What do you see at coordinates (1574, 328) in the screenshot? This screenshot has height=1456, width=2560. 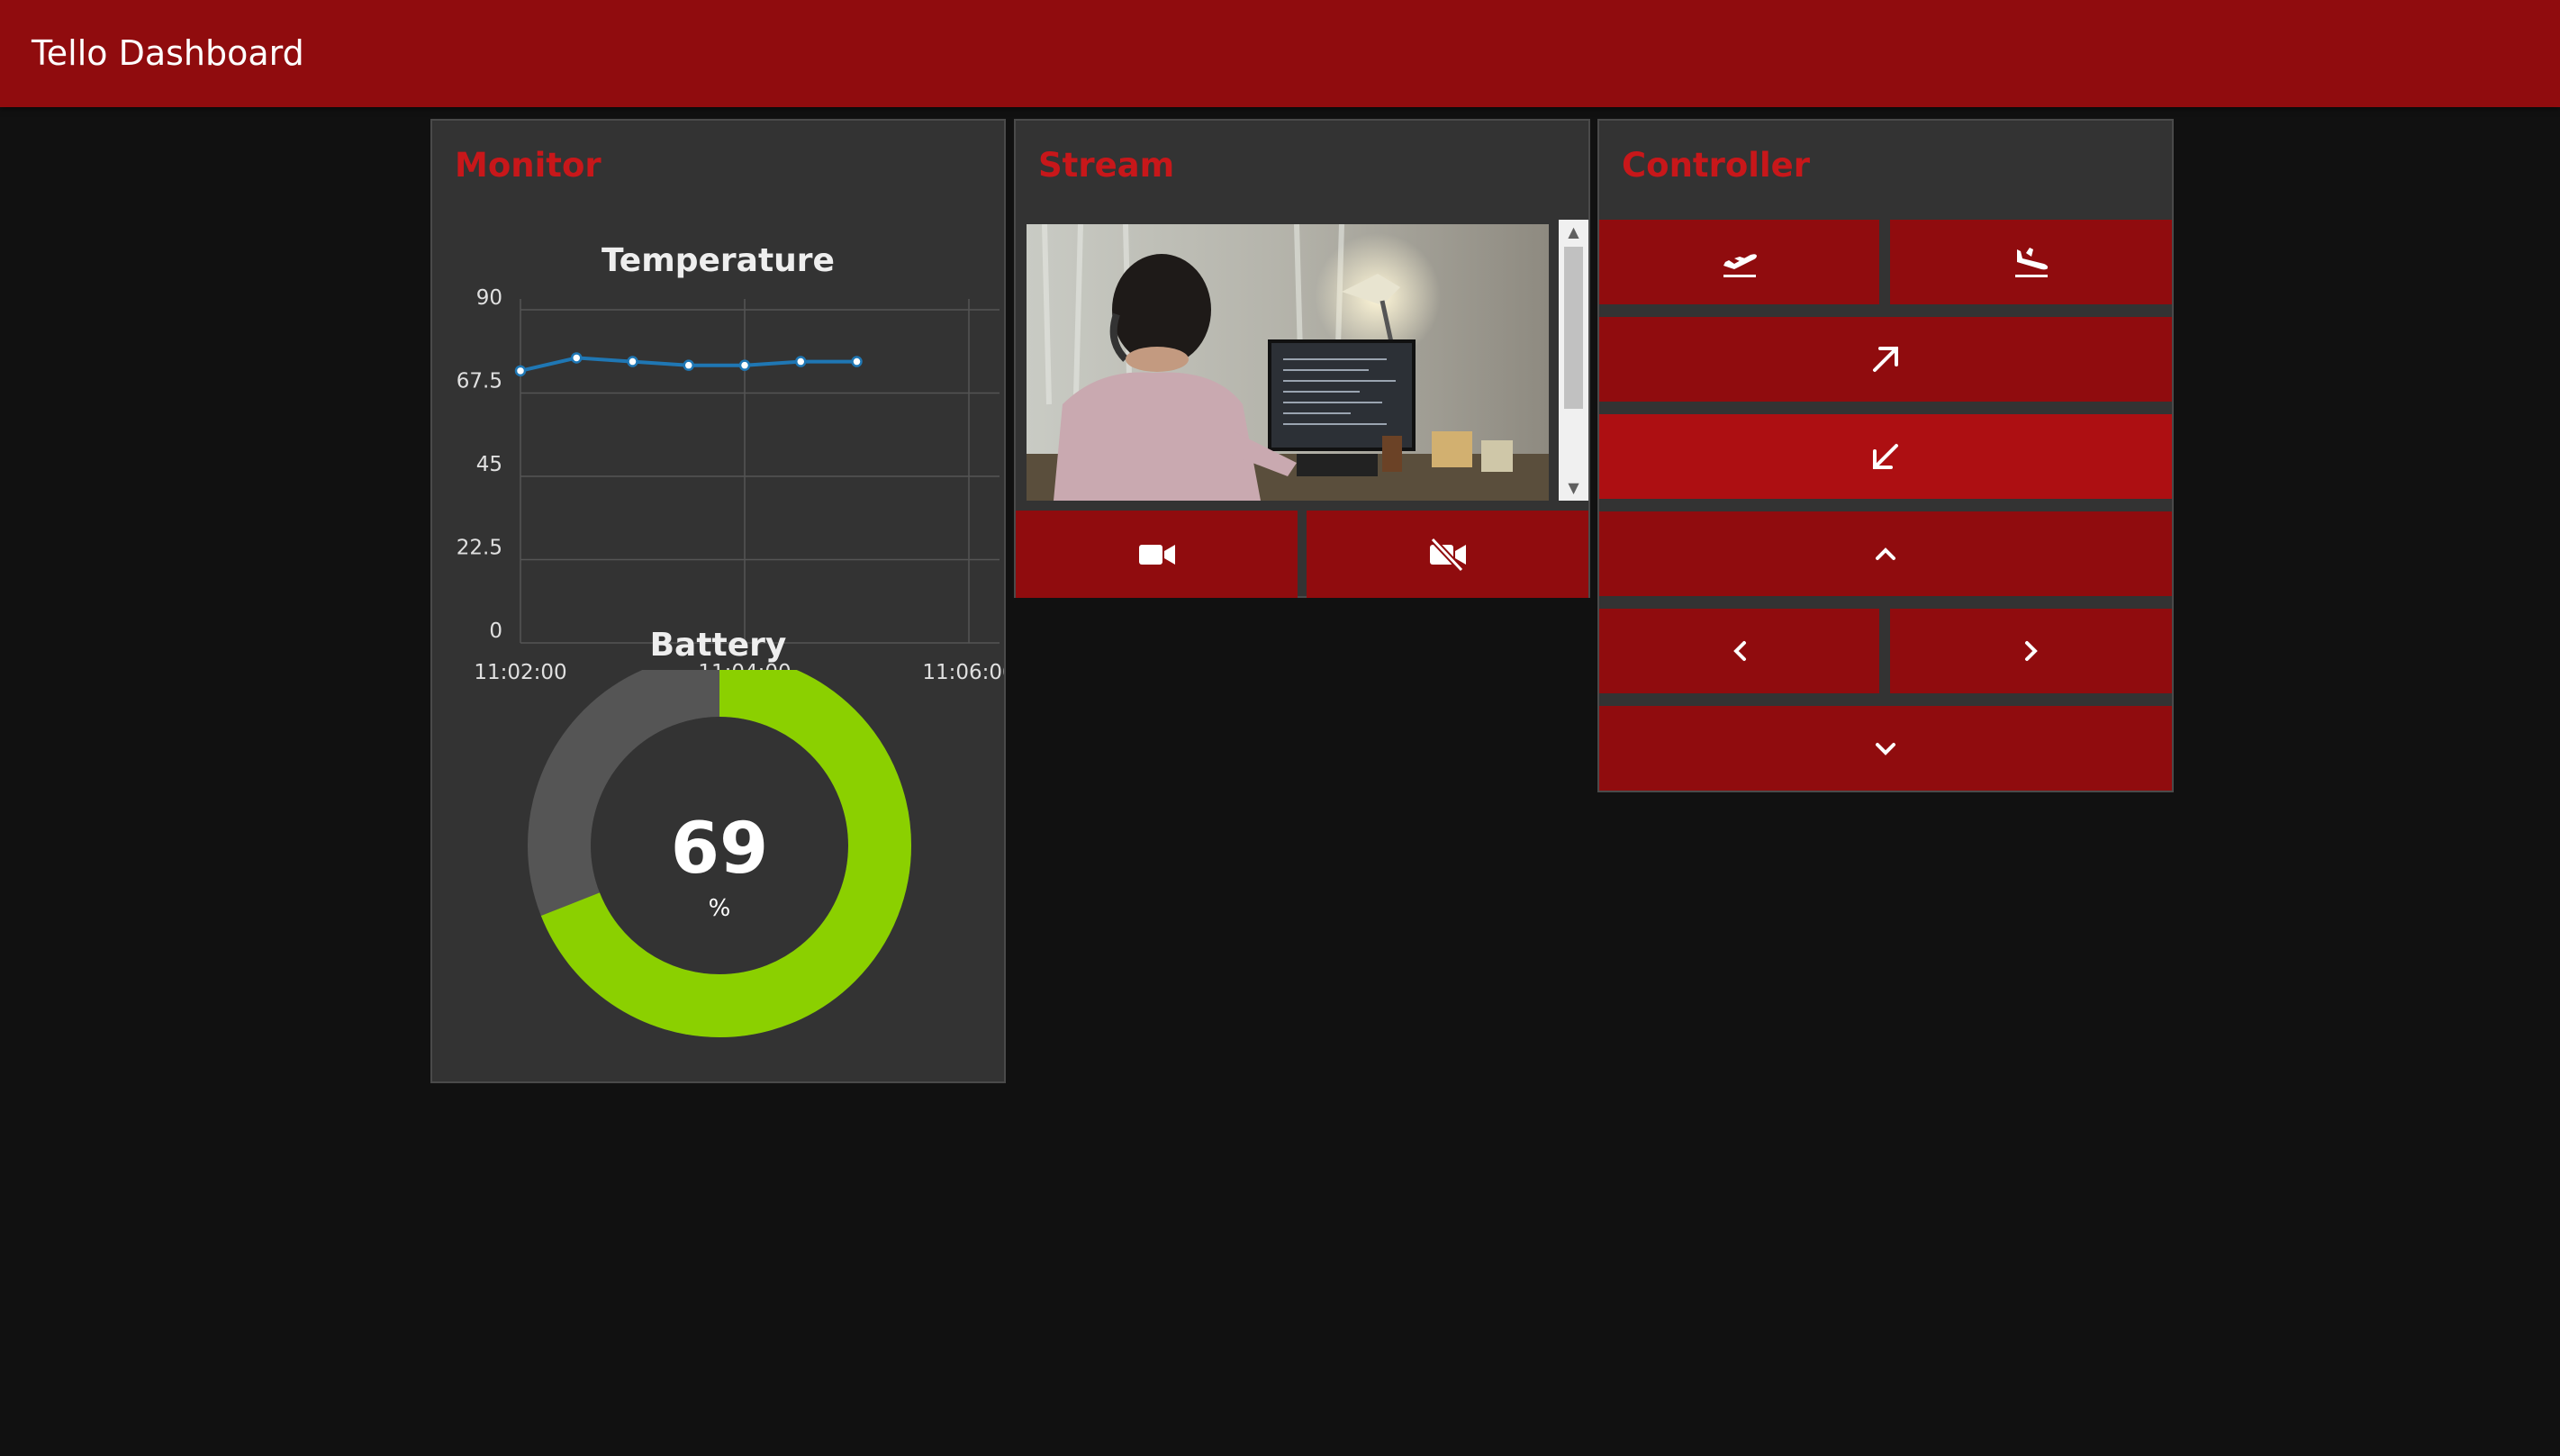 I see `scrollbar-thumb` at bounding box center [1574, 328].